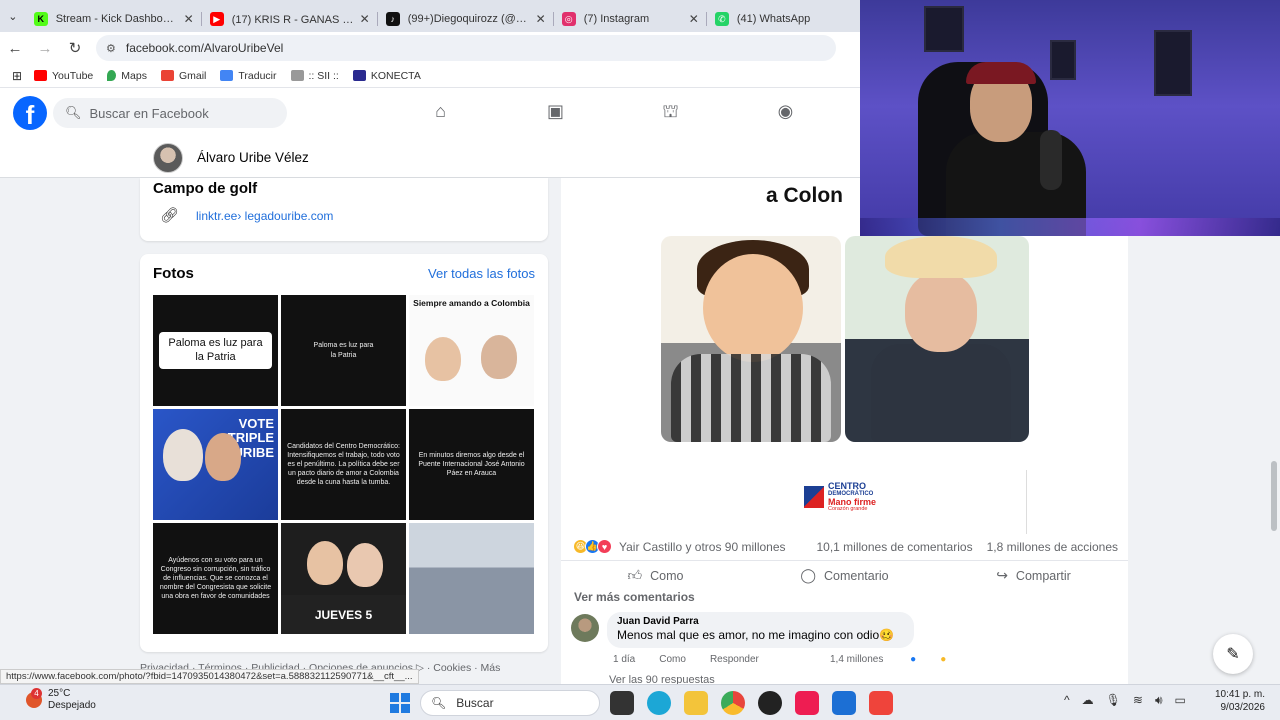  Describe the element at coordinates (770, 703) in the screenshot. I see `obs-icon` at that location.